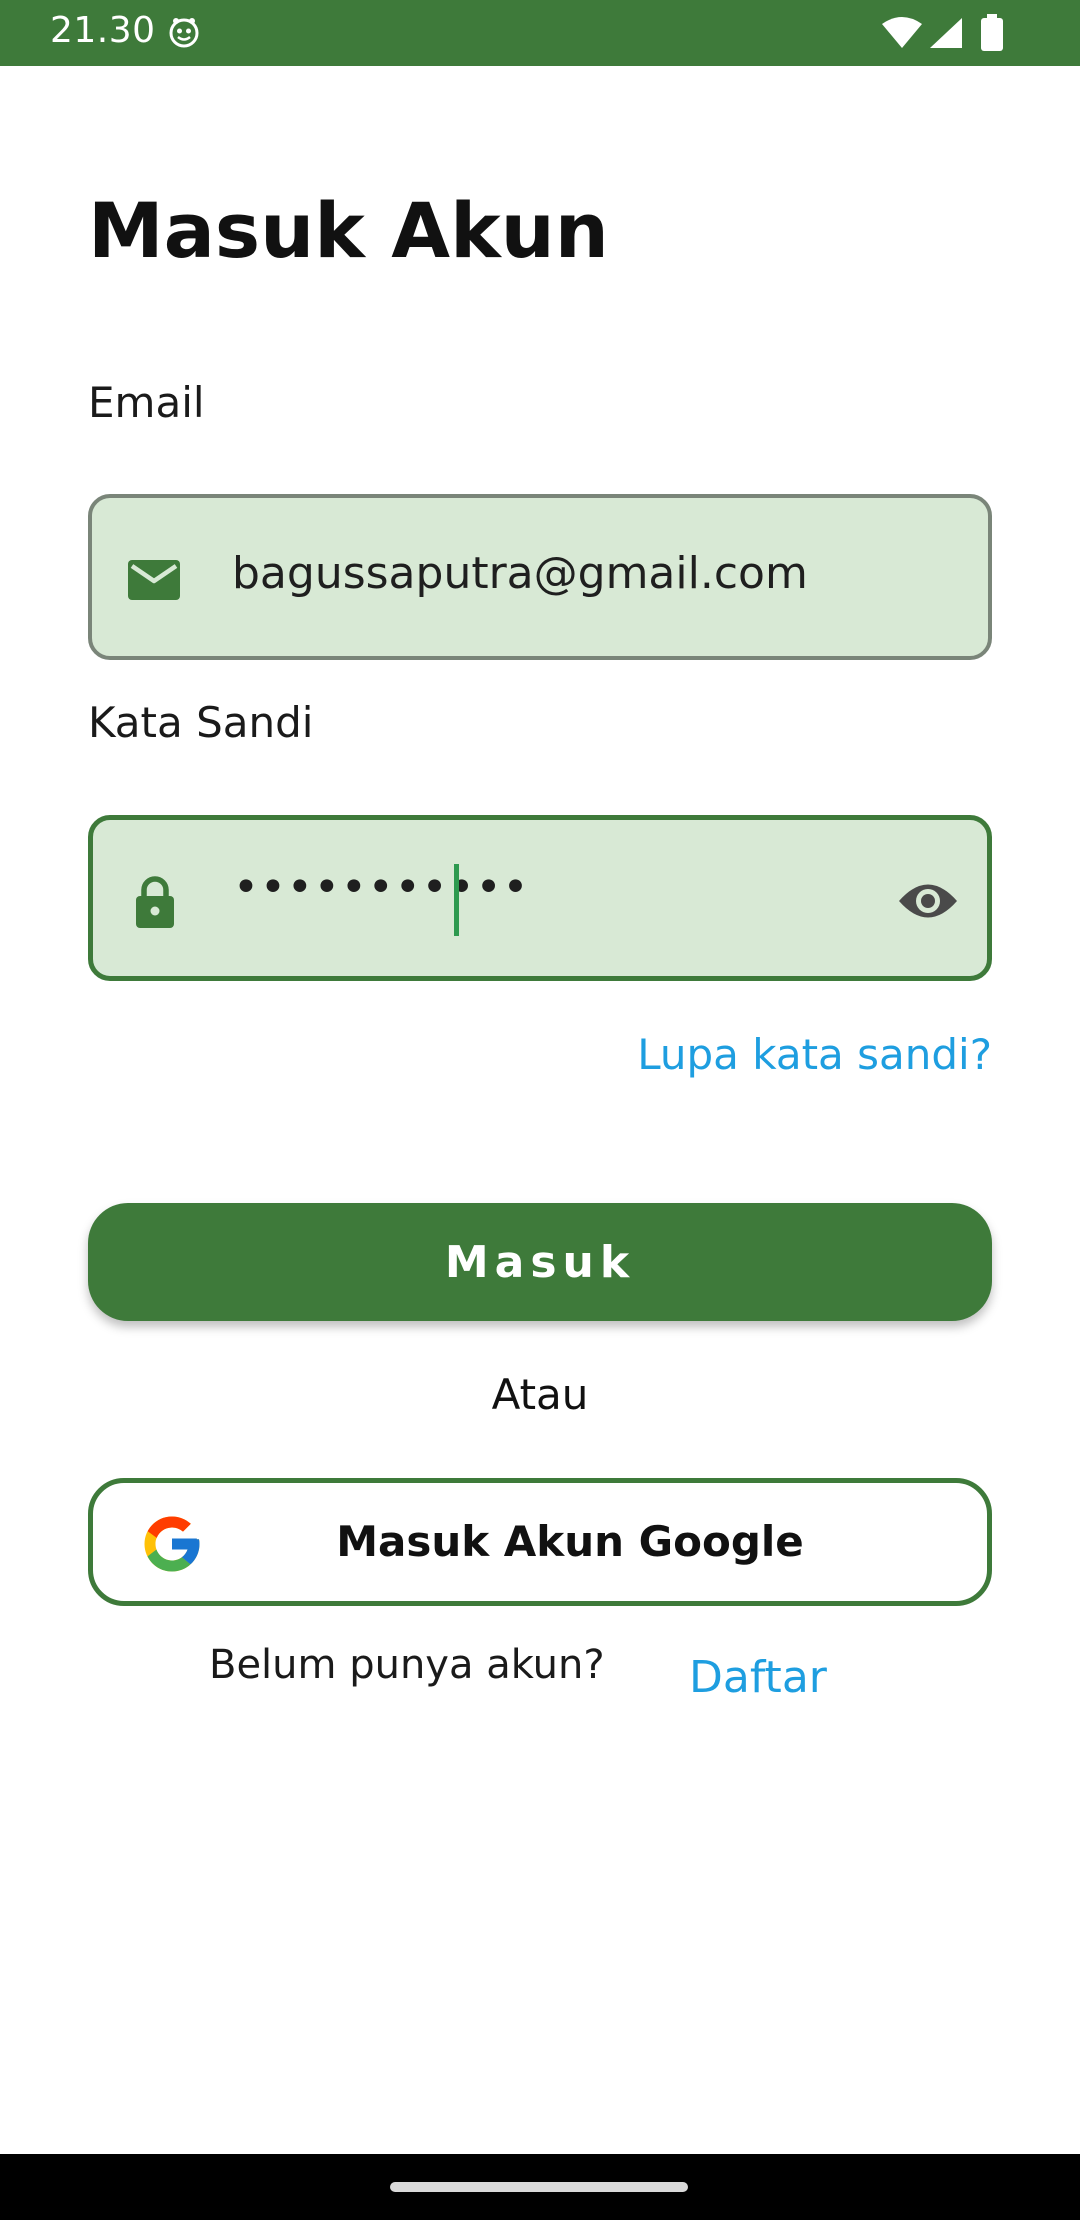 Image resolution: width=1080 pixels, height=2220 pixels. What do you see at coordinates (201, 722) in the screenshot?
I see `password-label: Kata Sandi` at bounding box center [201, 722].